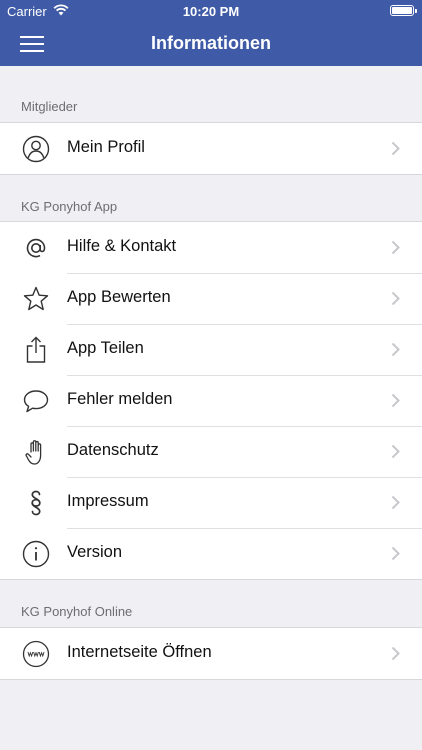 Image resolution: width=422 pixels, height=750 pixels. I want to click on speech-bubble-icon, so click(36, 401).